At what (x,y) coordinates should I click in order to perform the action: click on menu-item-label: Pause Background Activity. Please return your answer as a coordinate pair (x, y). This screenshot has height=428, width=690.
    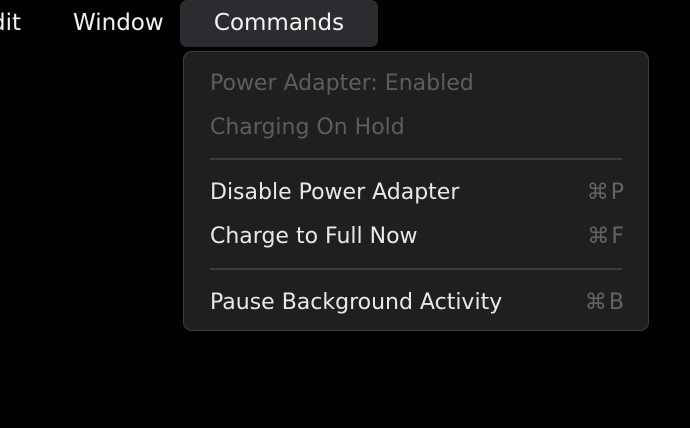
    Looking at the image, I should click on (356, 302).